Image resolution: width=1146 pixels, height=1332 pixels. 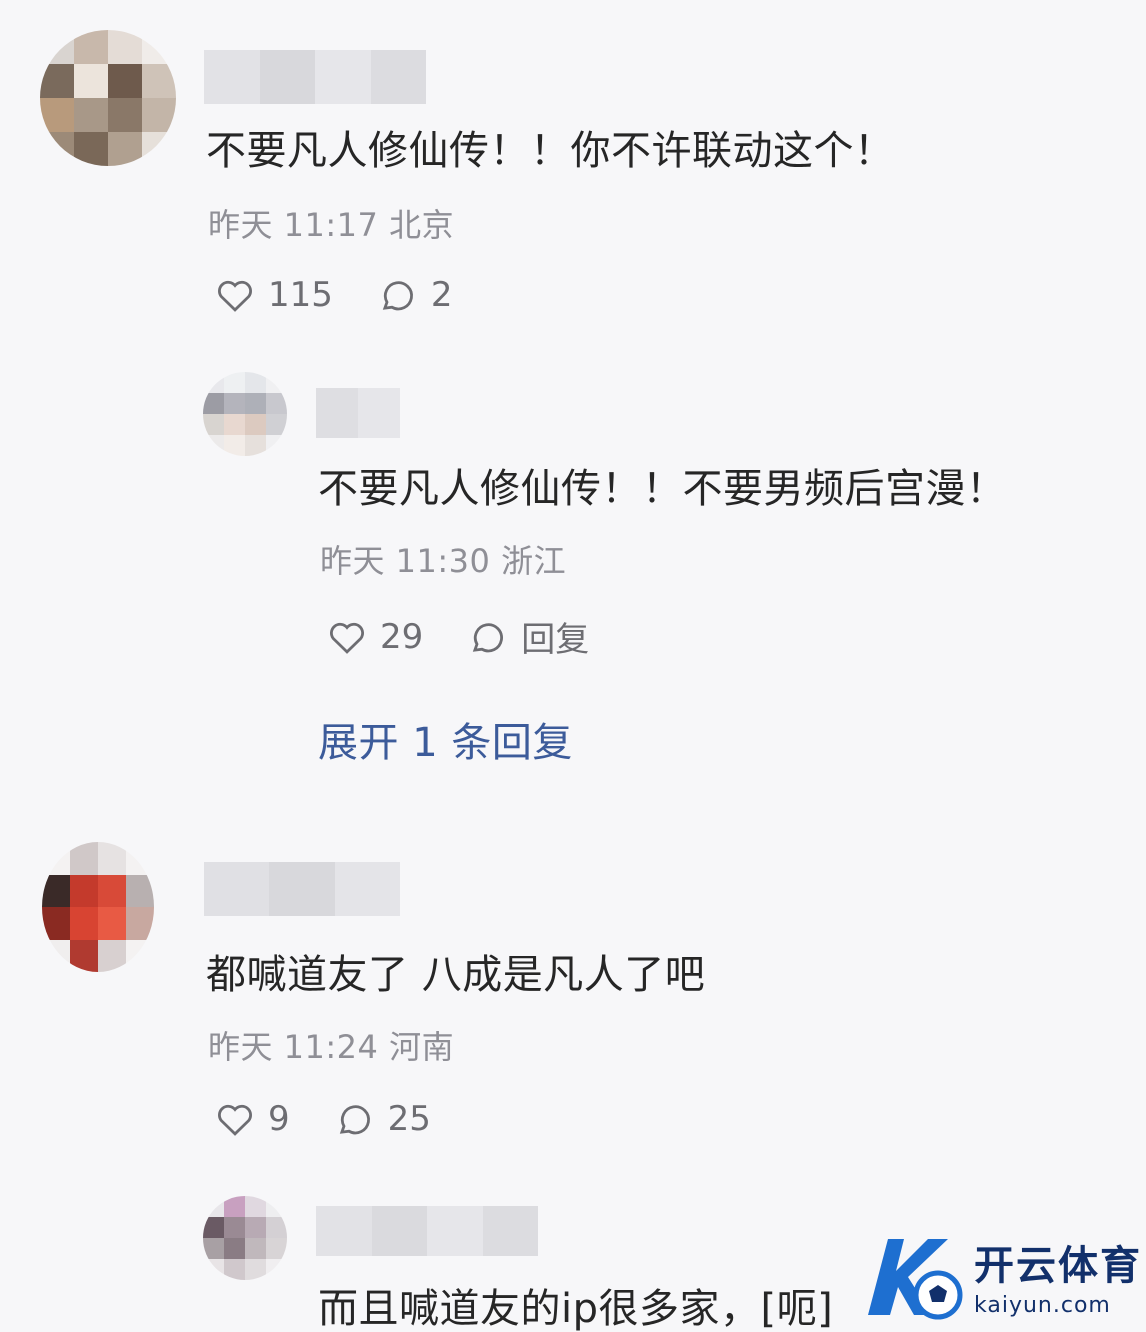 What do you see at coordinates (1042, 1305) in the screenshot?
I see `watermark-url: kaiyun.com` at bounding box center [1042, 1305].